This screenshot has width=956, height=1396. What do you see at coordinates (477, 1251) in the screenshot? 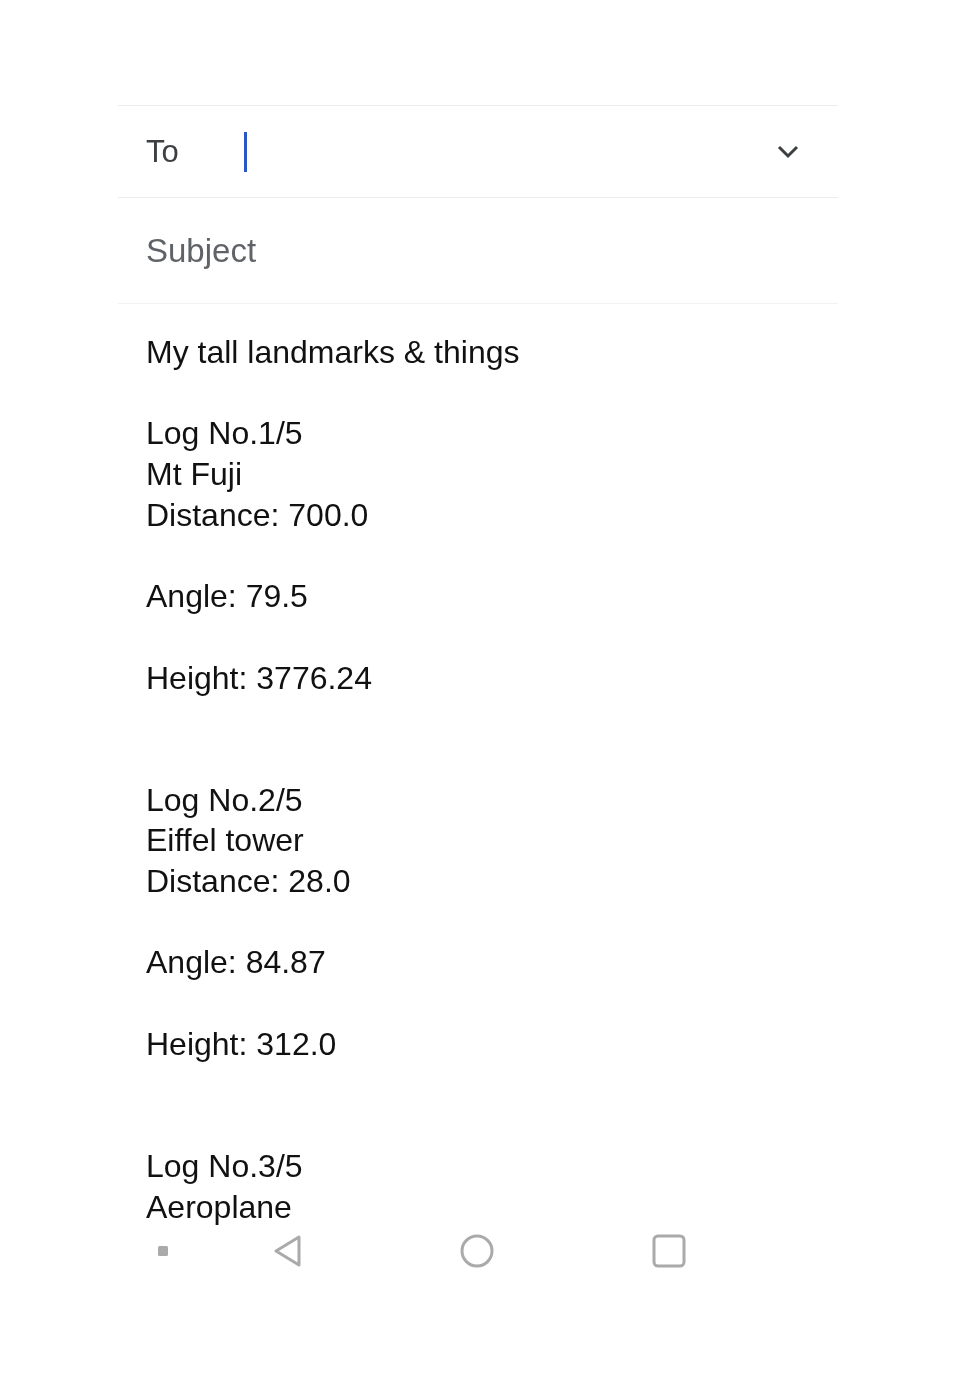
I see `home-icon` at bounding box center [477, 1251].